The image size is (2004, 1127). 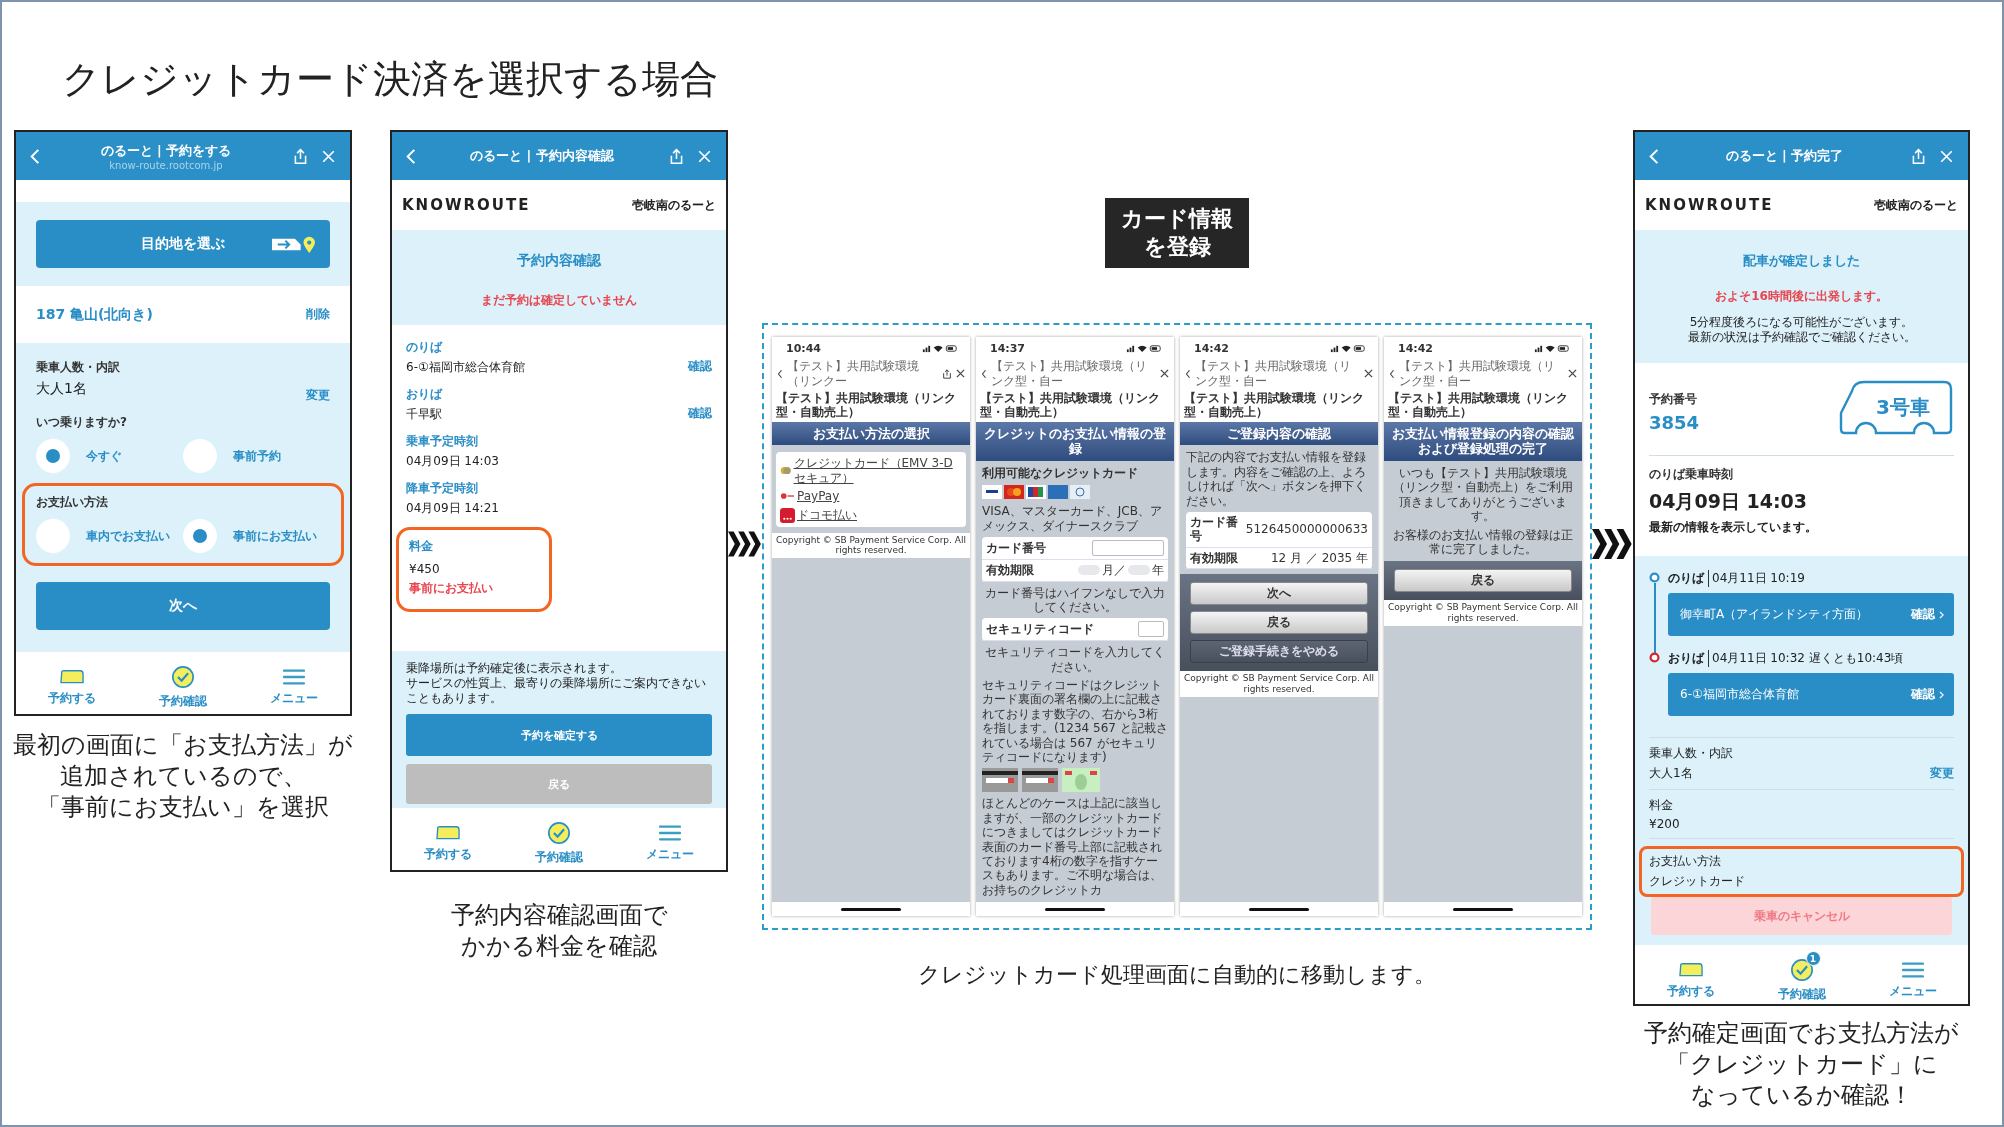 I want to click on back-button: 戻る, so click(x=559, y=784).